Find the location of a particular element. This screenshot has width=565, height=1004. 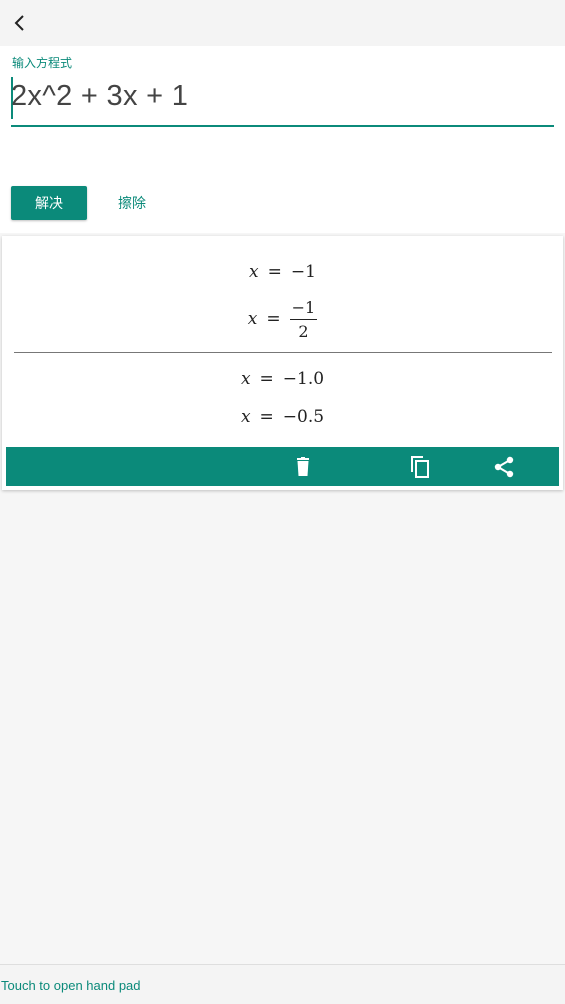

solve-button: 解决 is located at coordinates (49, 203).